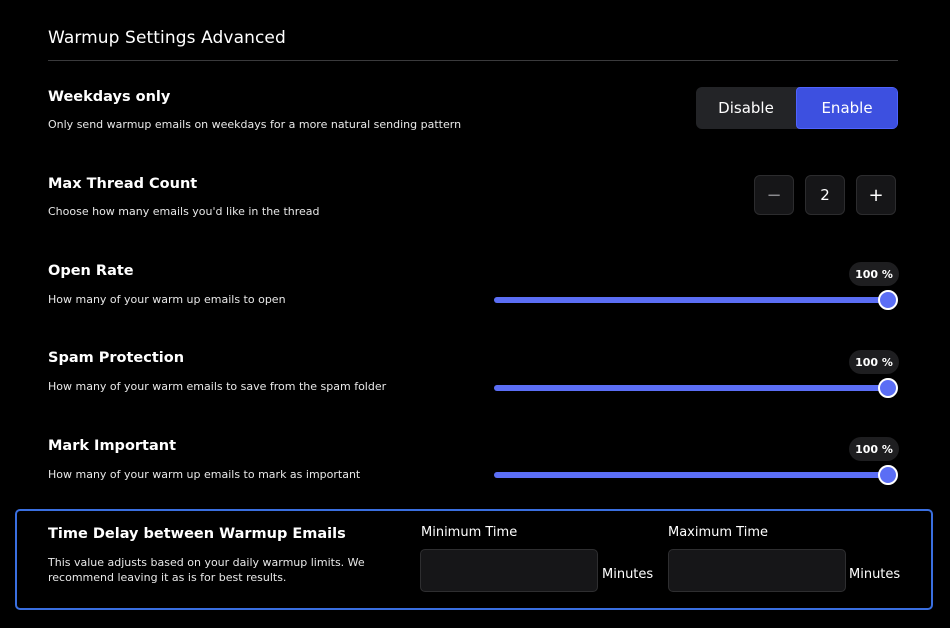 The image size is (950, 628). Describe the element at coordinates (469, 532) in the screenshot. I see `minimum-time-label: Minimum Time` at that location.